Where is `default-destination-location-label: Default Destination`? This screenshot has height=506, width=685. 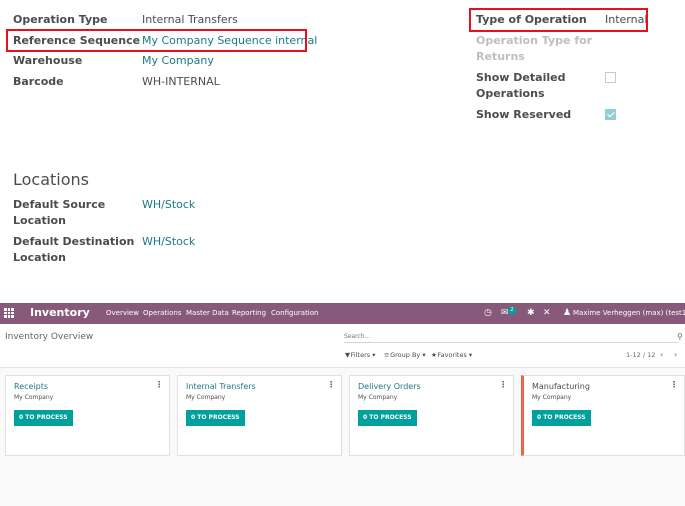 default-destination-location-label: Default Destination is located at coordinates (74, 241).